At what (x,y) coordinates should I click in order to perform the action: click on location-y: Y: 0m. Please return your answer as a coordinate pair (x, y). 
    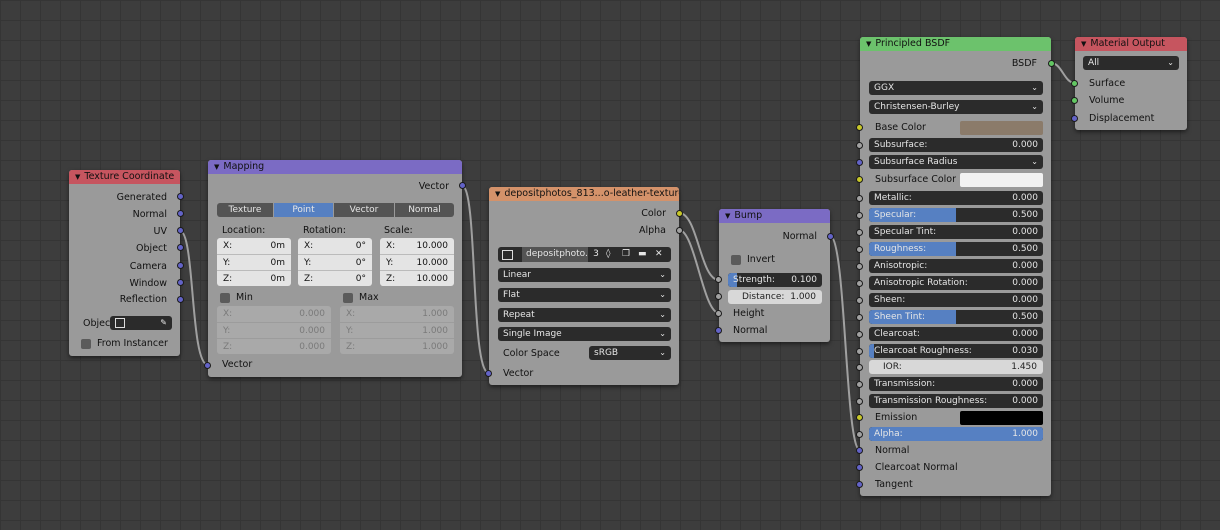
    Looking at the image, I should click on (254, 262).